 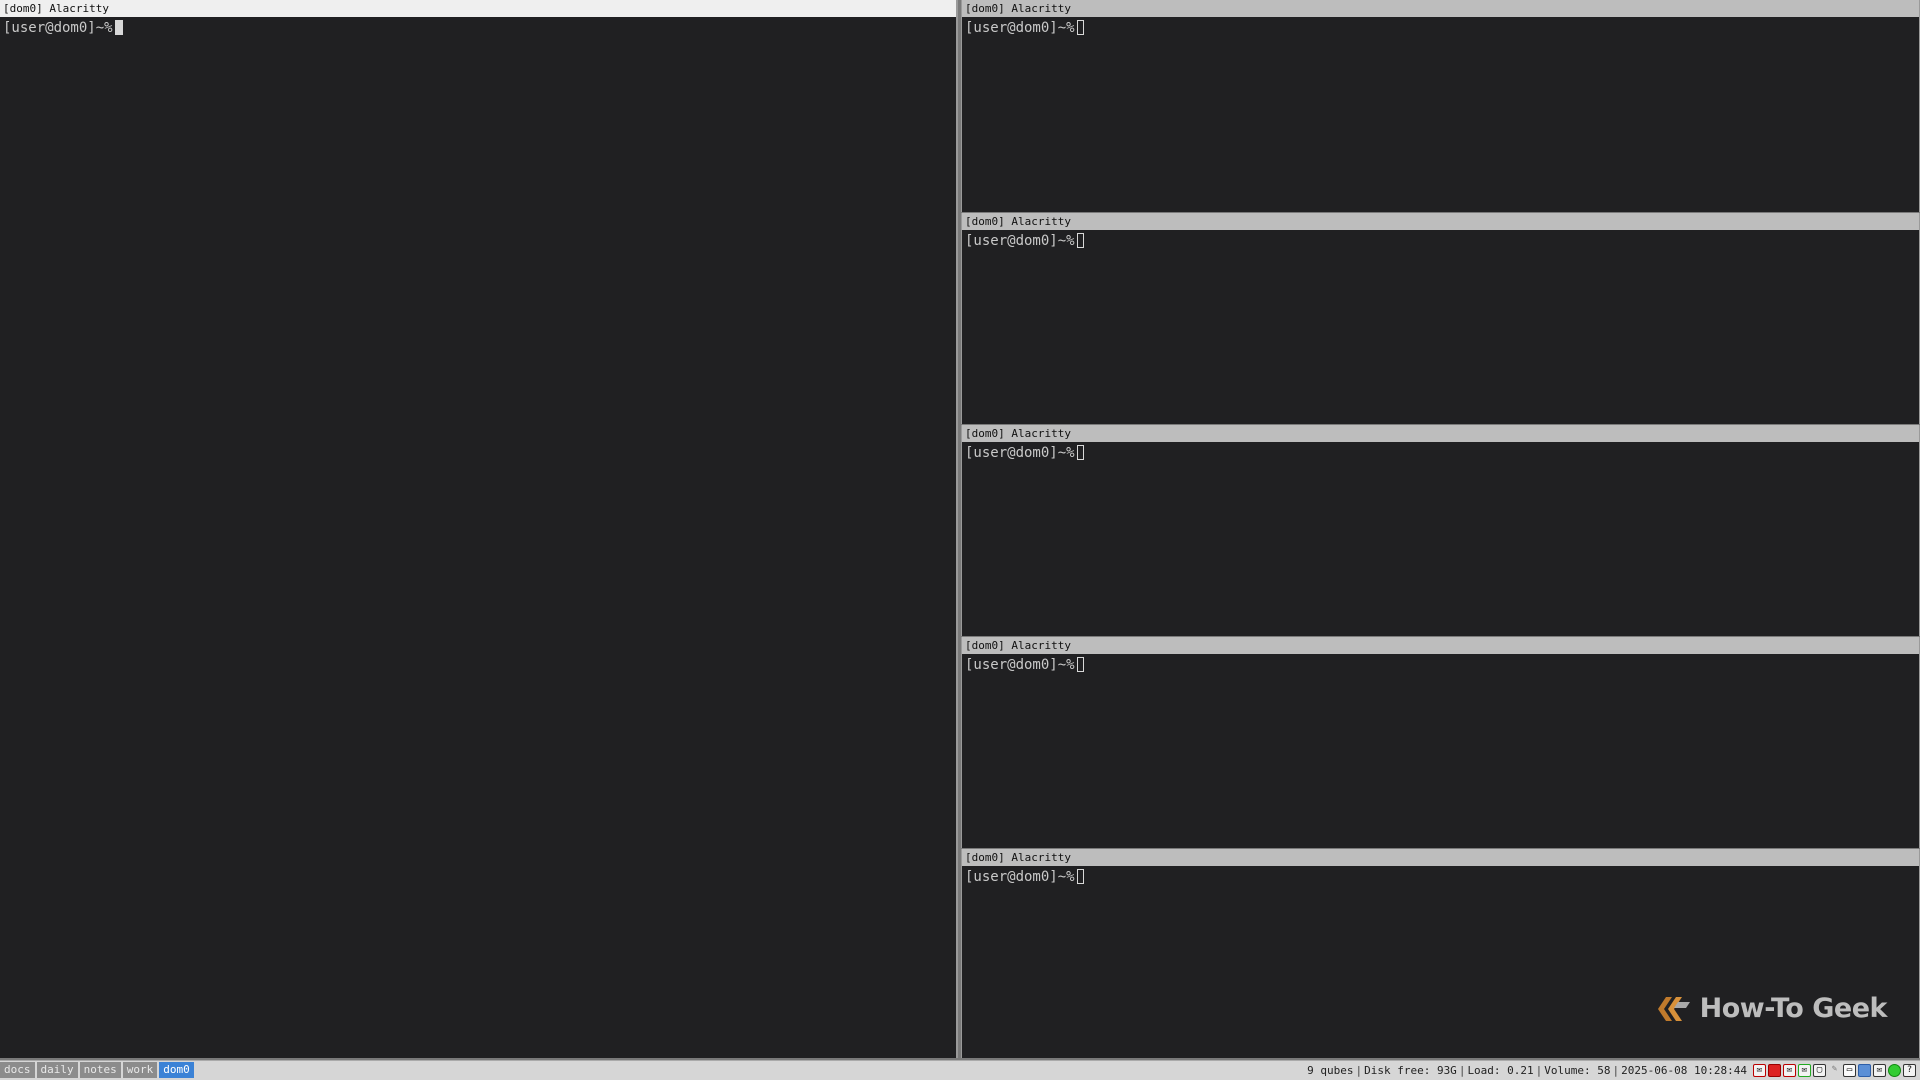 What do you see at coordinates (1673, 1008) in the screenshot?
I see `htg-logo-icon` at bounding box center [1673, 1008].